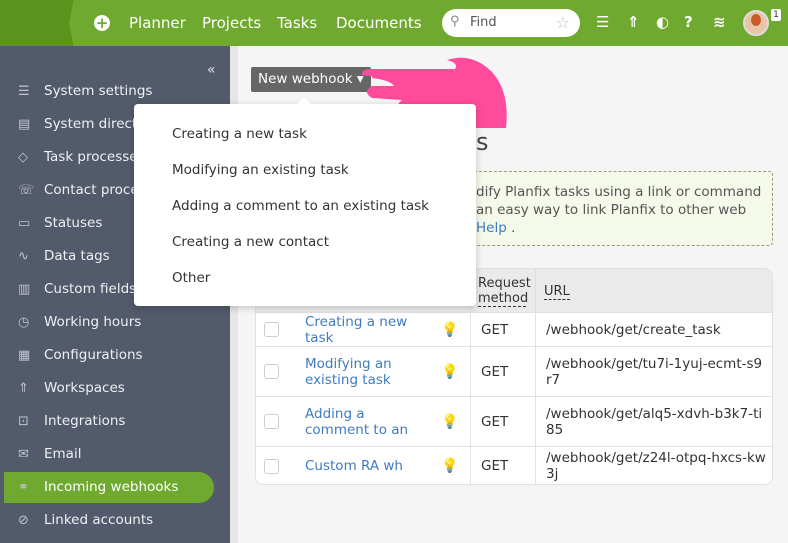 This screenshot has height=543, width=788. What do you see at coordinates (776, 15) in the screenshot?
I see `notification-badge: 1` at bounding box center [776, 15].